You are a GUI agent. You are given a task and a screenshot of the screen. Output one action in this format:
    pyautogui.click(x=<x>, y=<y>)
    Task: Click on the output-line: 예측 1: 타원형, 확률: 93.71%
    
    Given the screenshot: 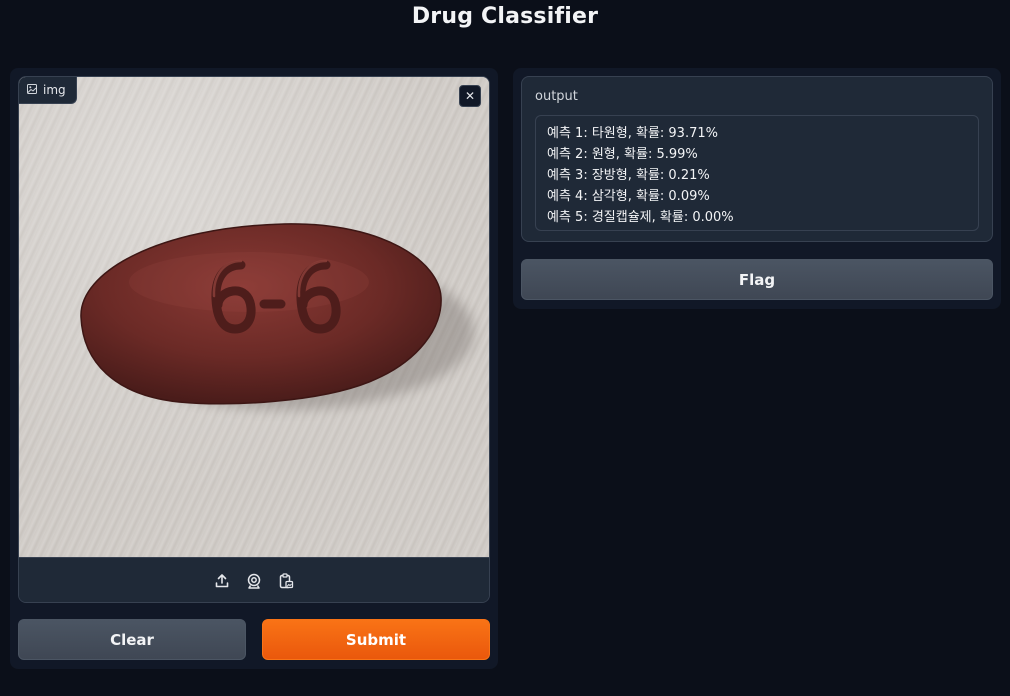 What is the action you would take?
    pyautogui.click(x=632, y=133)
    